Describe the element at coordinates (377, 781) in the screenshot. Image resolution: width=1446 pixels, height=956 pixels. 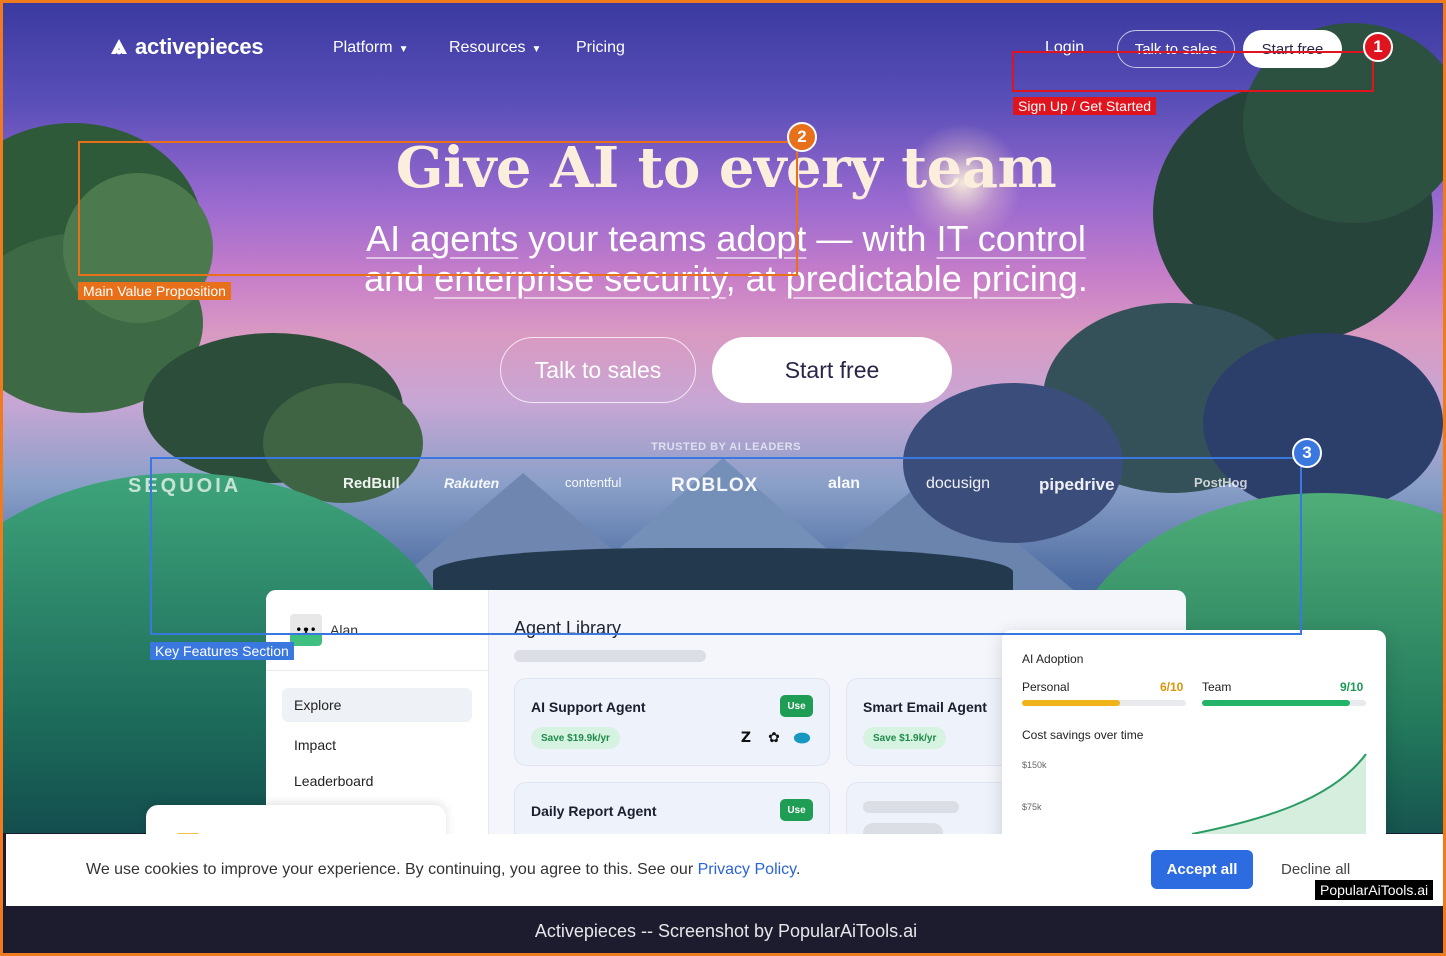
I see `sidebar-item-leaderboard: Leaderboard` at that location.